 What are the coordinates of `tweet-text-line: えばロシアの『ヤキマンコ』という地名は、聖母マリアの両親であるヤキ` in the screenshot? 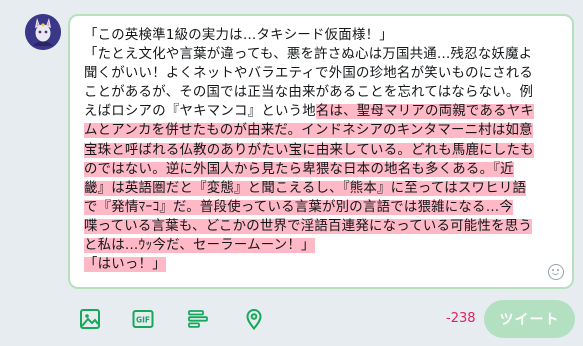 It's located at (322, 111).